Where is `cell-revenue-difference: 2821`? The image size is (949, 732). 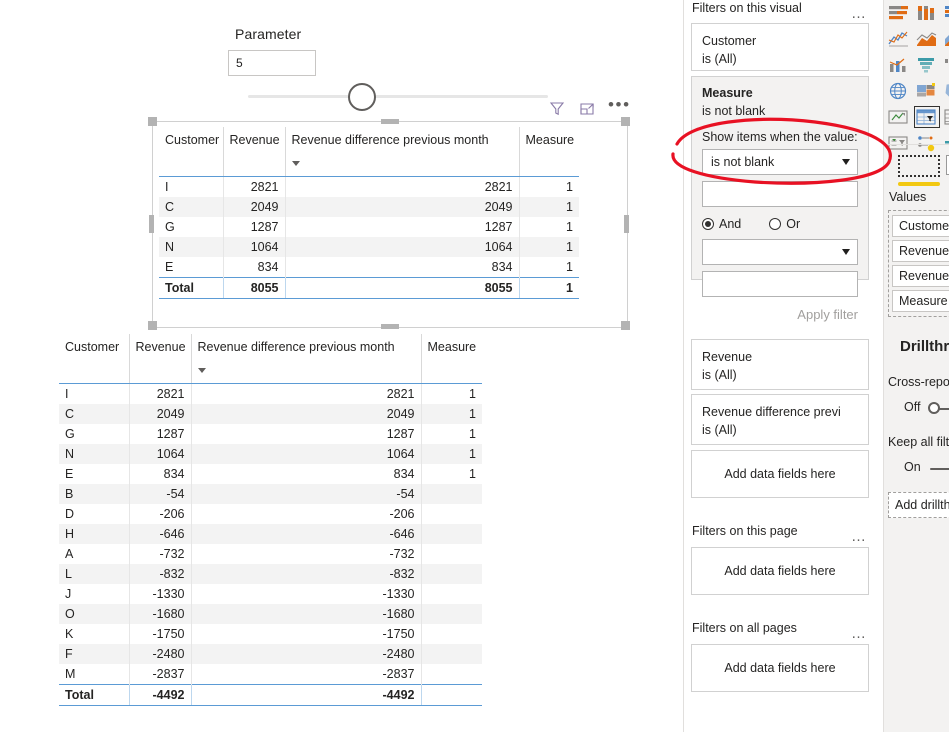
cell-revenue-difference: 2821 is located at coordinates (402, 186).